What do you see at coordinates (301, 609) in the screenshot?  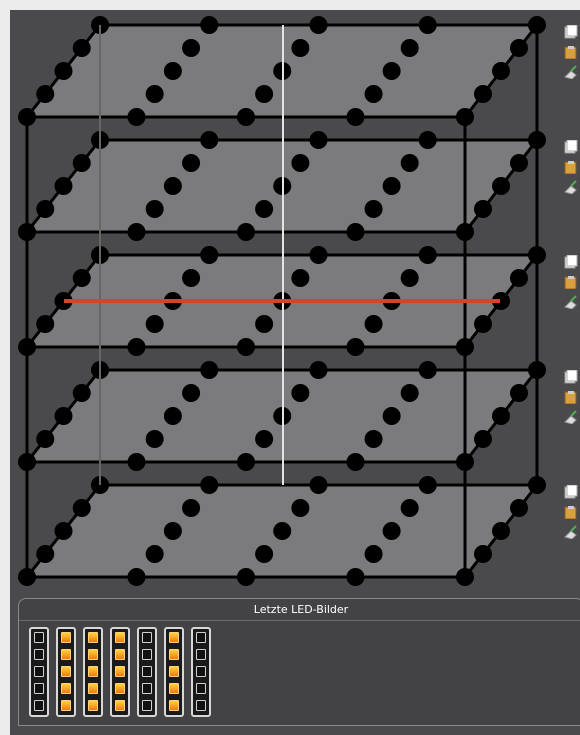 I see `history-title: Letzte LED-Bilder` at bounding box center [301, 609].